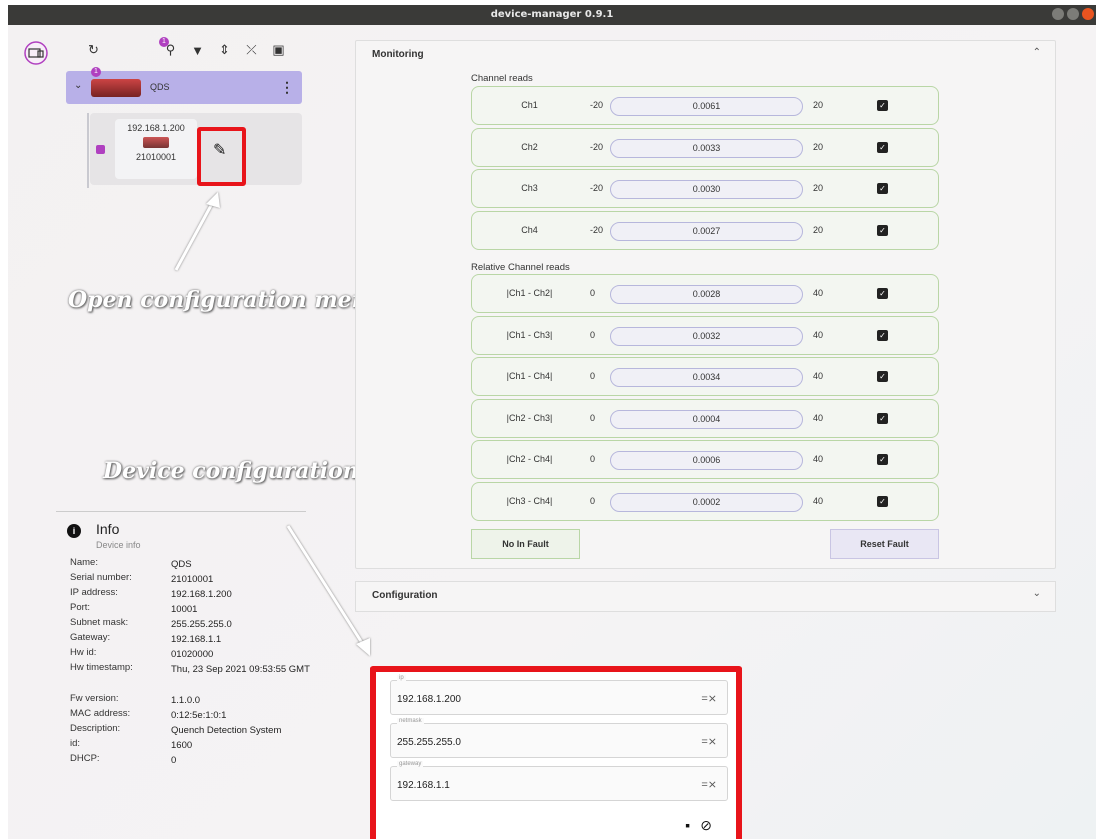 This screenshot has height=839, width=1096. Describe the element at coordinates (1073, 14) in the screenshot. I see `maximize-icon` at that location.